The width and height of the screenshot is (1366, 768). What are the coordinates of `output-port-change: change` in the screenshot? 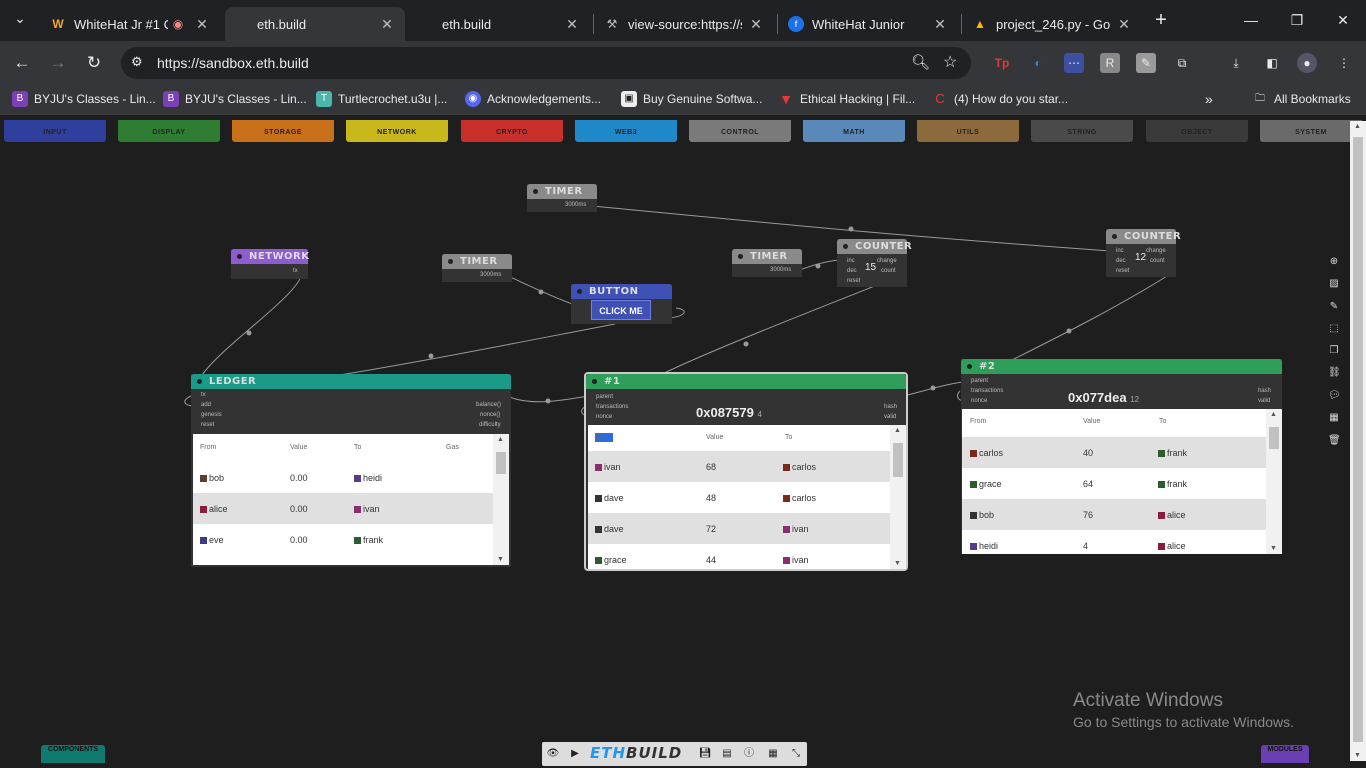 It's located at (1156, 251).